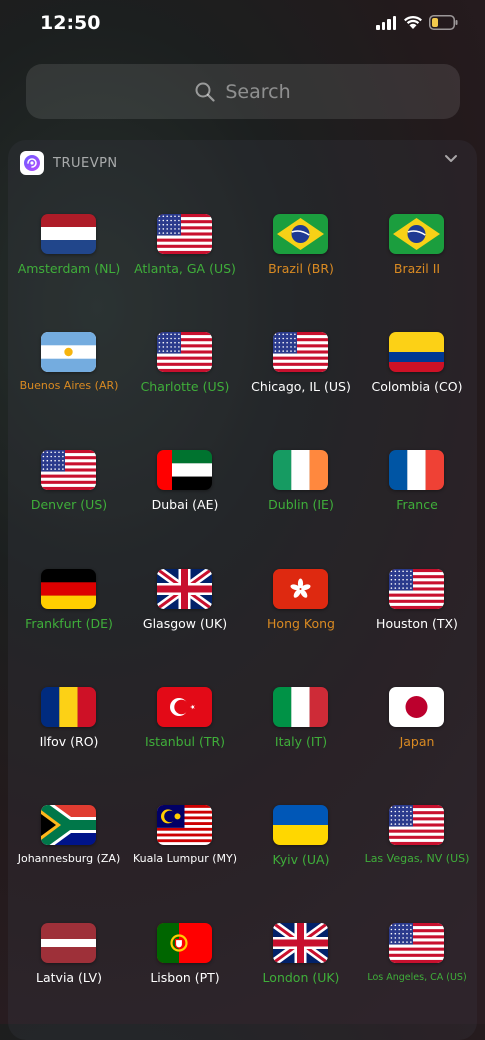 This screenshot has width=485, height=1040. What do you see at coordinates (184, 943) in the screenshot?
I see `pt-flag-icon` at bounding box center [184, 943].